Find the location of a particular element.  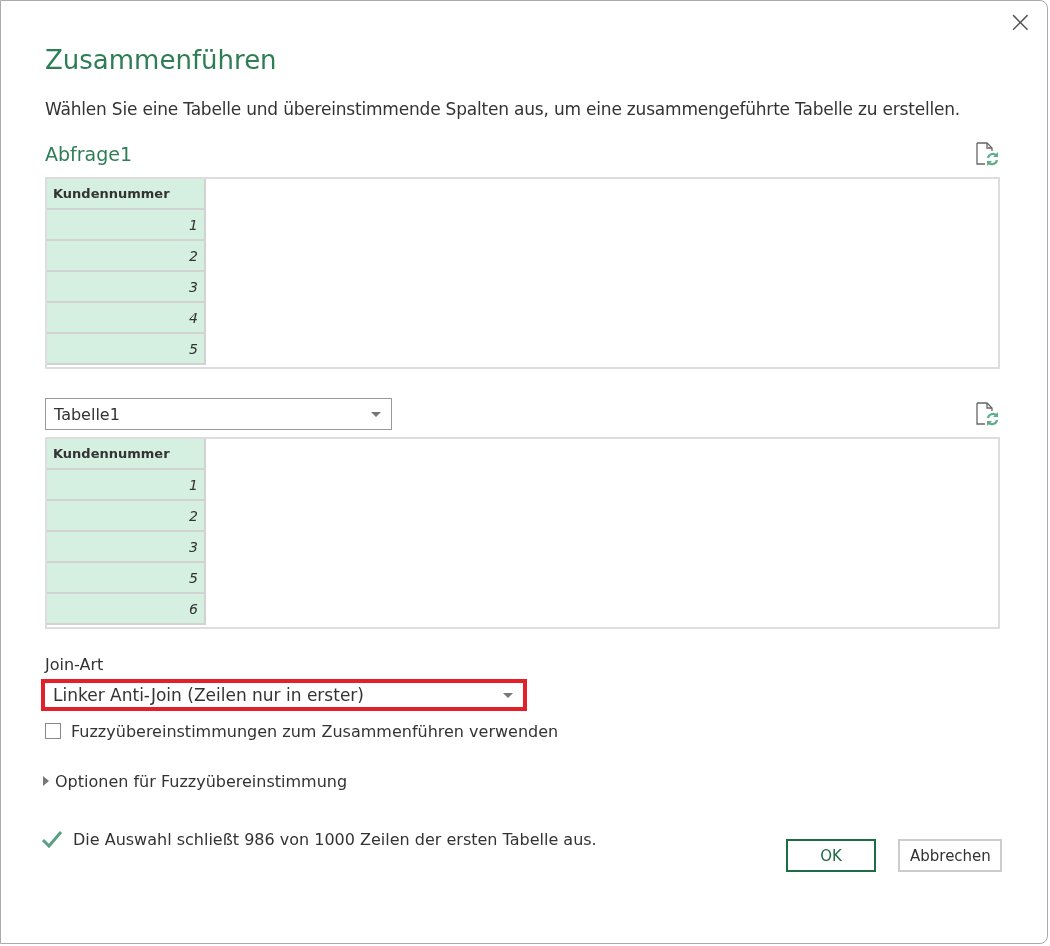

dialog-title: Zusammenführen is located at coordinates (161, 61).